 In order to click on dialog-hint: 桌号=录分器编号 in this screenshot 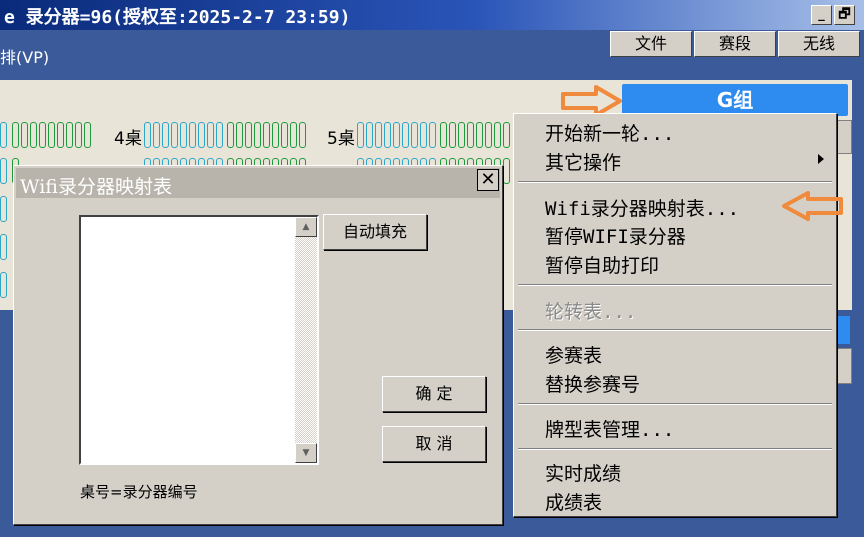, I will do `click(139, 492)`.